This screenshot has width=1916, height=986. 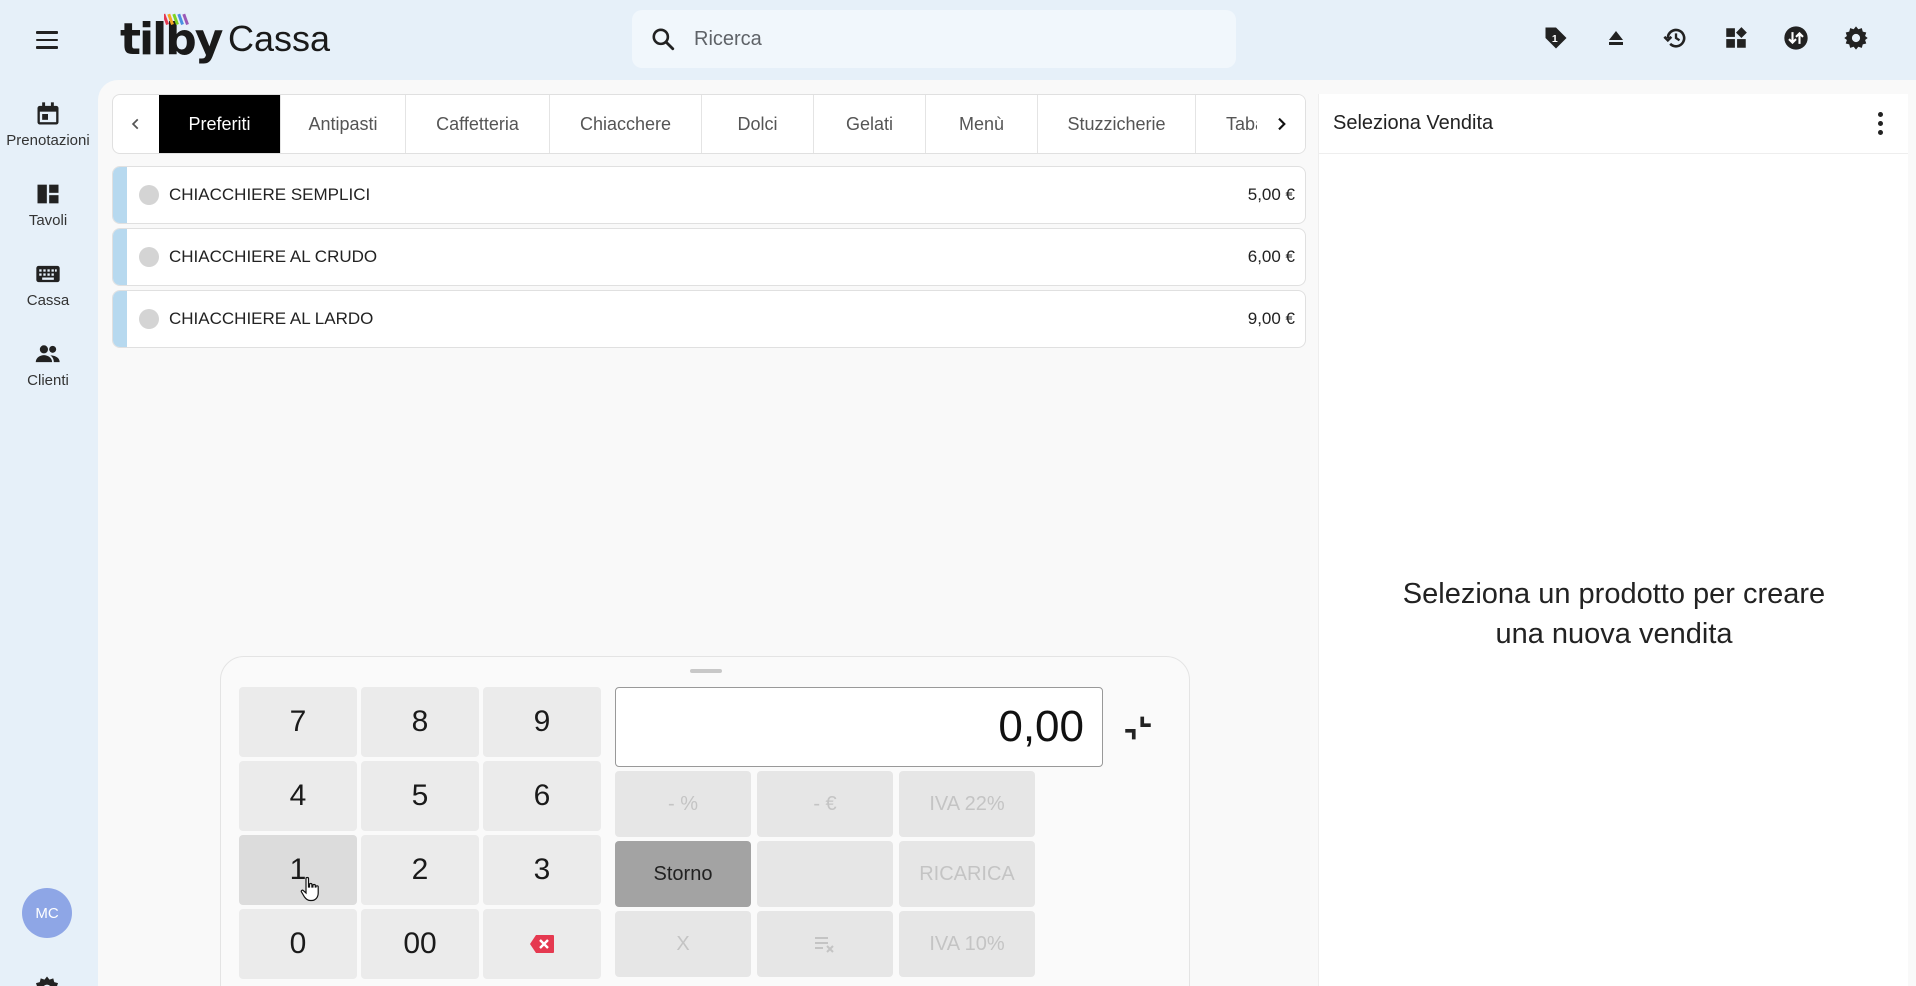 What do you see at coordinates (48, 140) in the screenshot?
I see `nav-label: Prenotazioni` at bounding box center [48, 140].